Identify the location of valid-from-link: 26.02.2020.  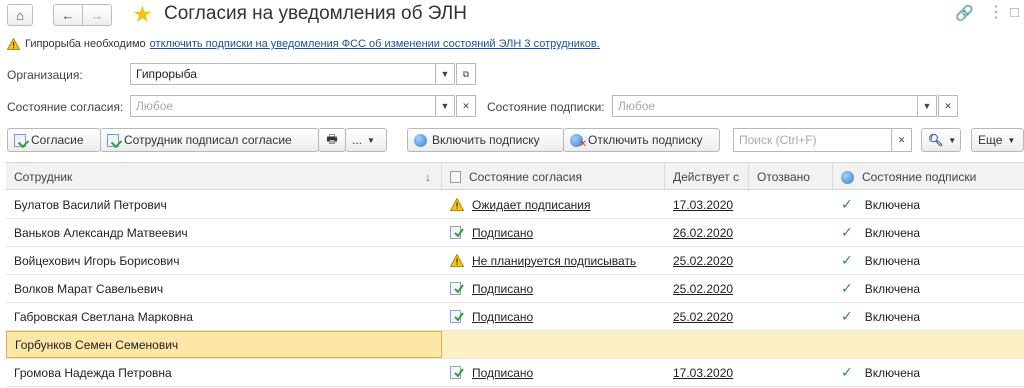
(703, 233).